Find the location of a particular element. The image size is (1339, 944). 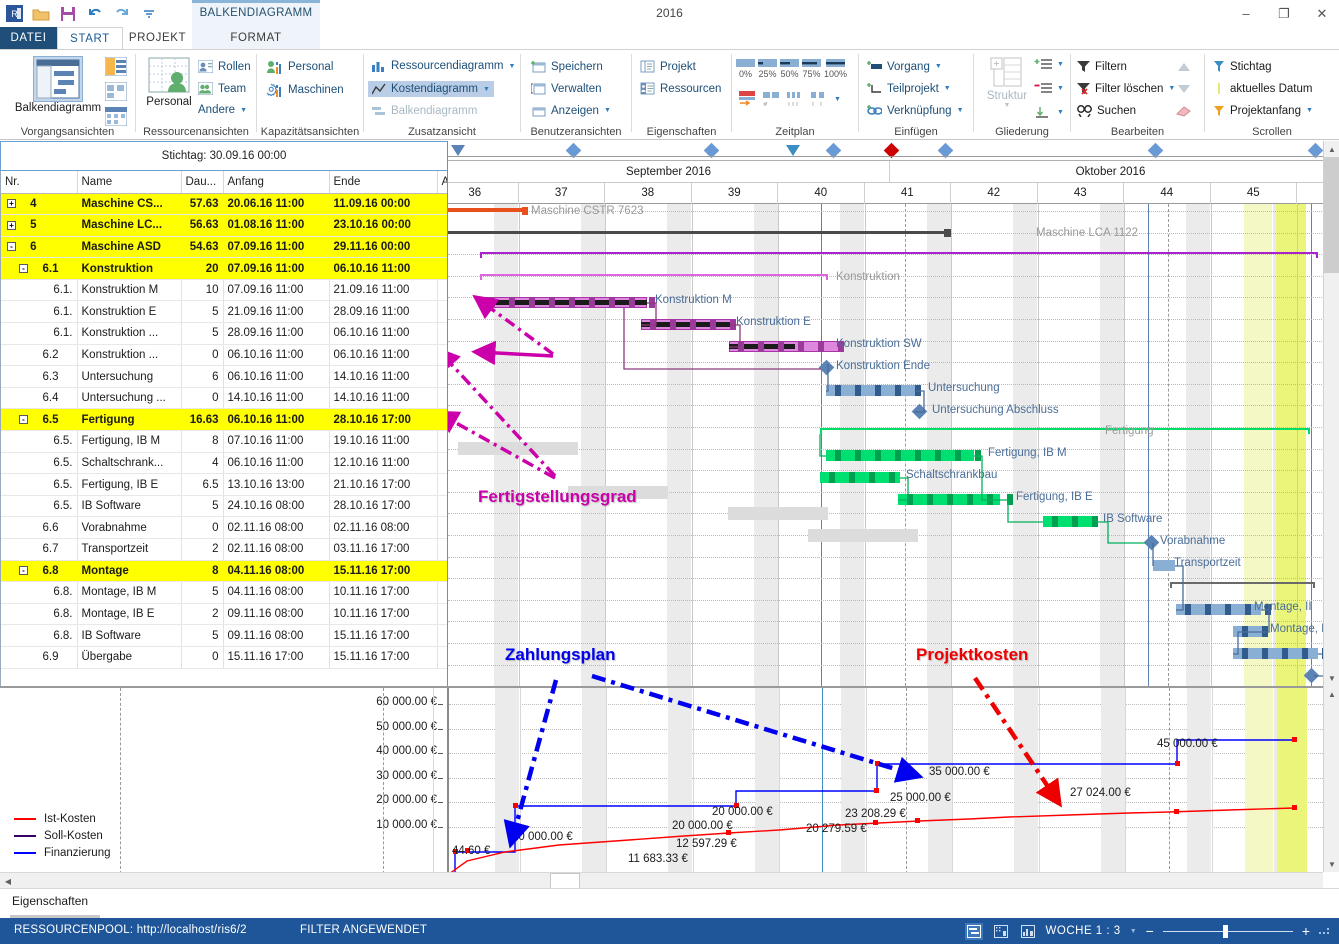

verwalten-button: Verwalten is located at coordinates (566, 88).